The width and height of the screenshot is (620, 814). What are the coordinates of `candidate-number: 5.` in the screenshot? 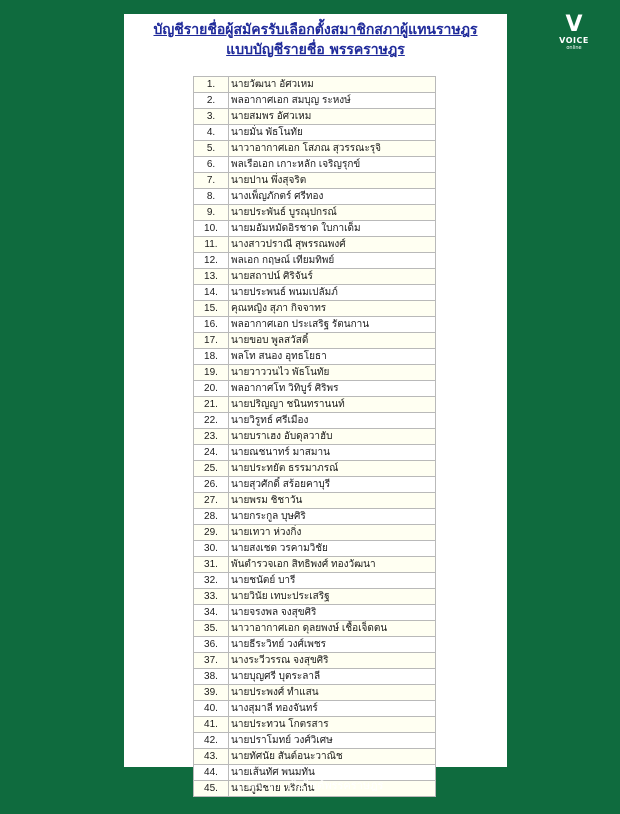 It's located at (211, 148).